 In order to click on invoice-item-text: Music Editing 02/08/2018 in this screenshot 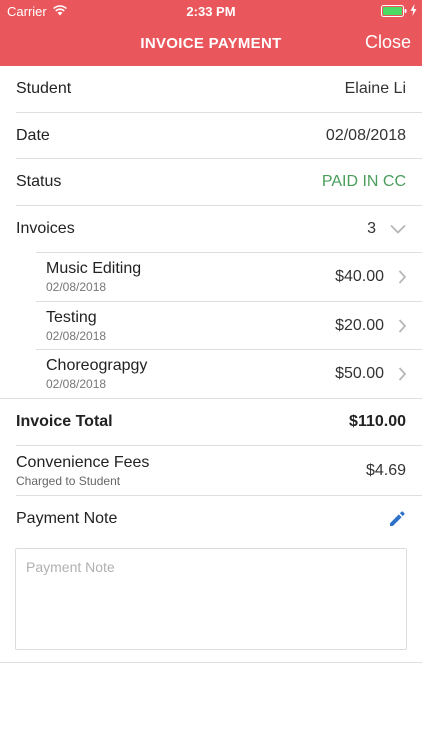, I will do `click(93, 277)`.